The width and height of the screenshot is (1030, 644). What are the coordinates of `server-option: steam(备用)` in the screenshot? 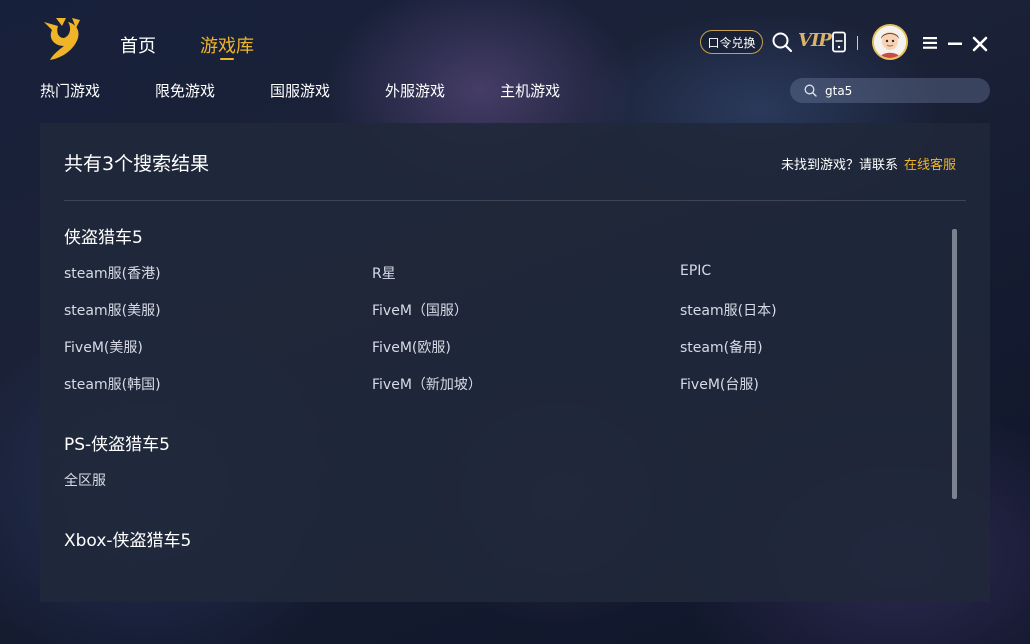 It's located at (812, 347).